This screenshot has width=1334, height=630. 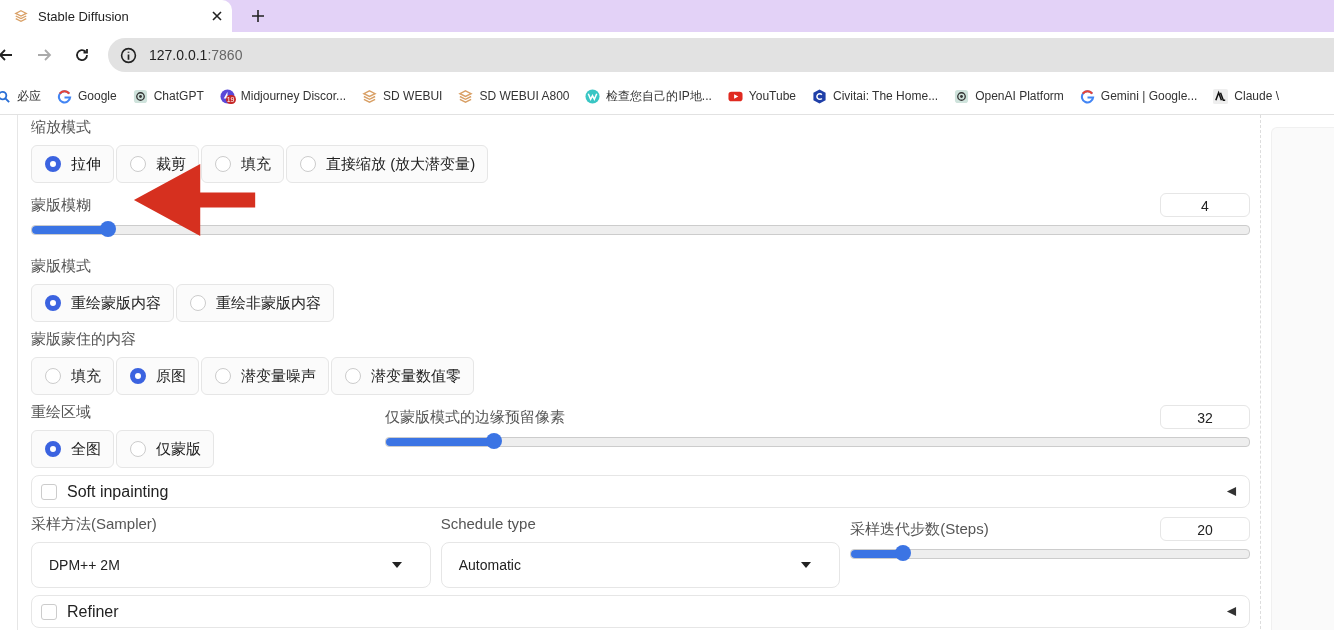 I want to click on accordion: Refiner, so click(x=640, y=611).